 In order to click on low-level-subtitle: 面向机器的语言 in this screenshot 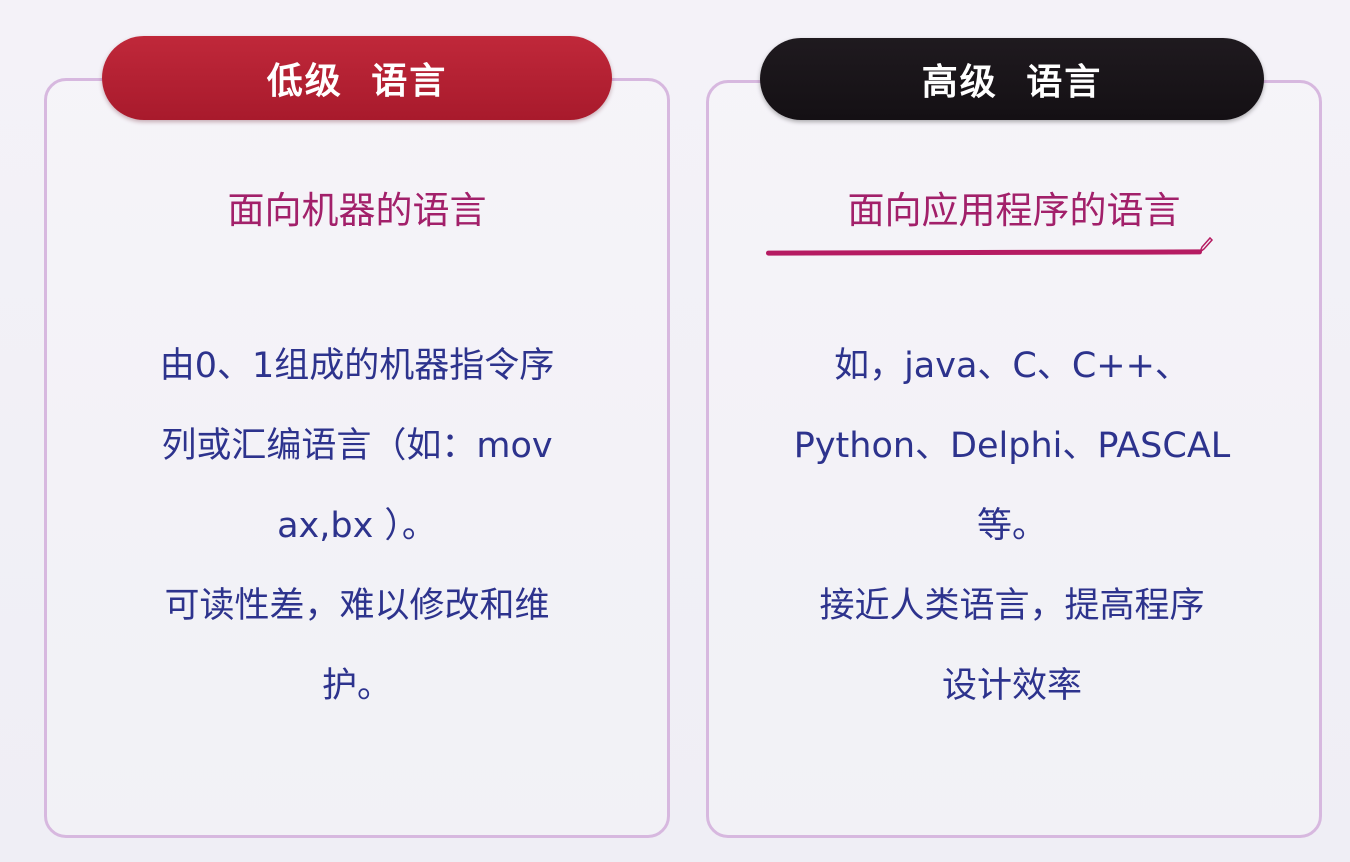, I will do `click(357, 210)`.